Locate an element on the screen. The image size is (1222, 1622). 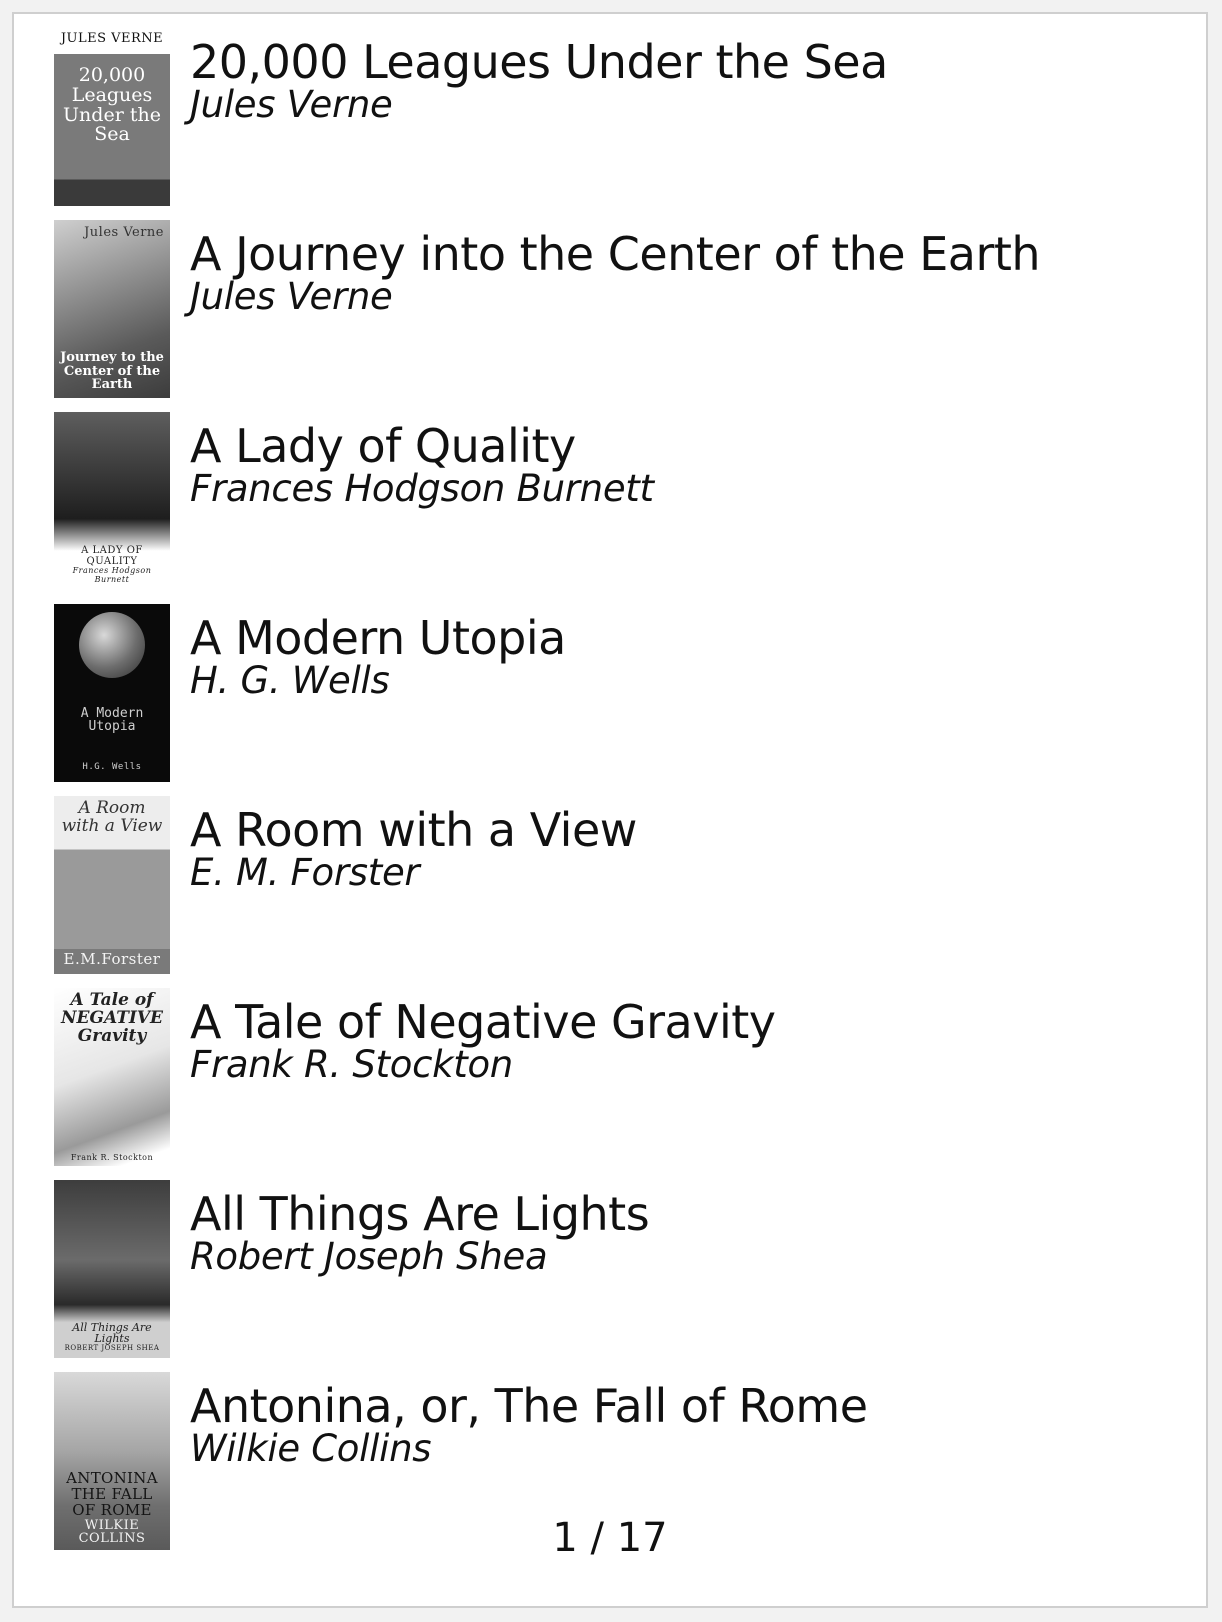
book-author: Frank R. Stockton is located at coordinates (351, 1064).